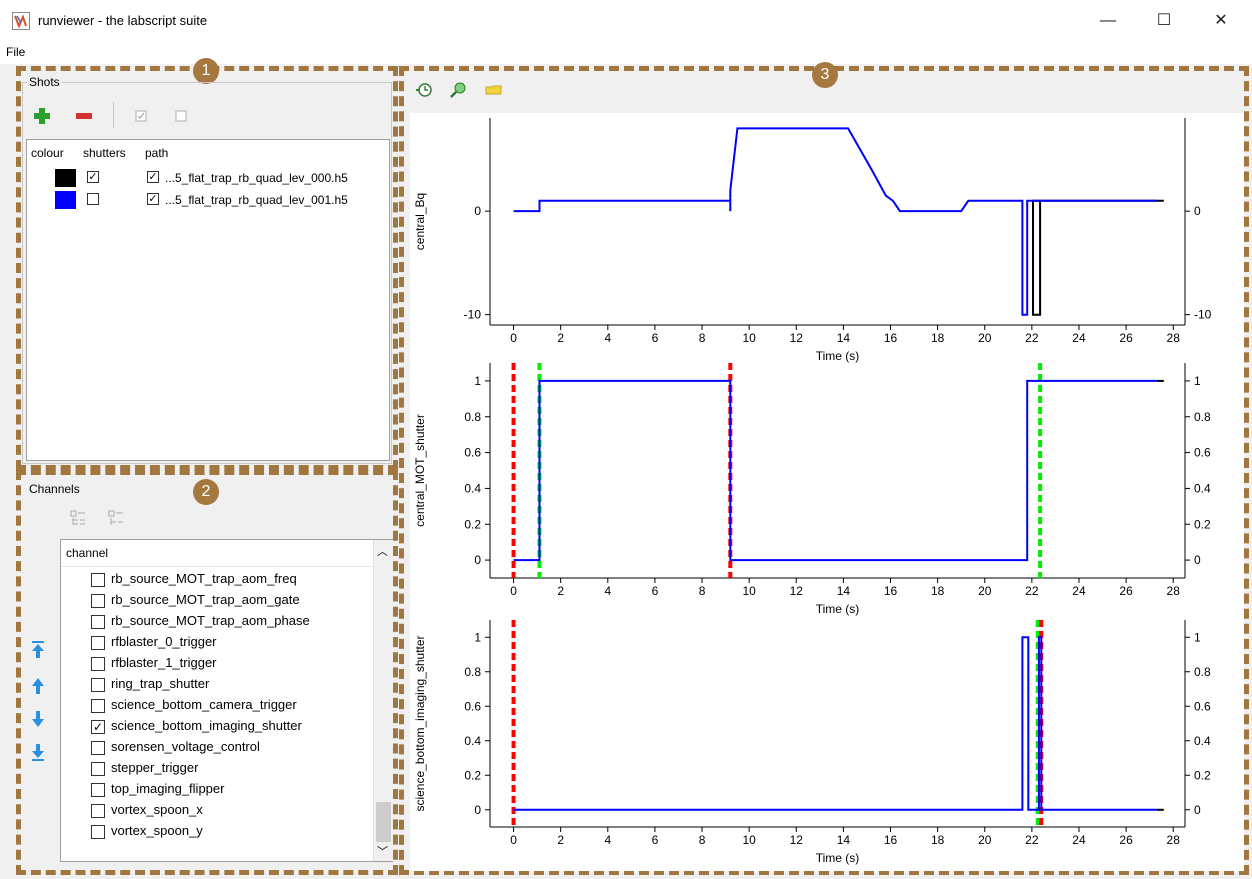  I want to click on channel-list-scrollbar: ︿ ﹀, so click(383, 700).